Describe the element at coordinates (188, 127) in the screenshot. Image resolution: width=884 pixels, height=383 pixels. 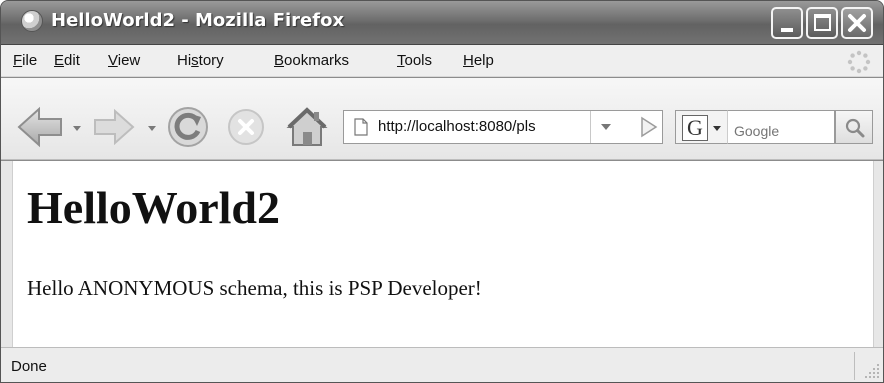
I see `reload-icon` at that location.